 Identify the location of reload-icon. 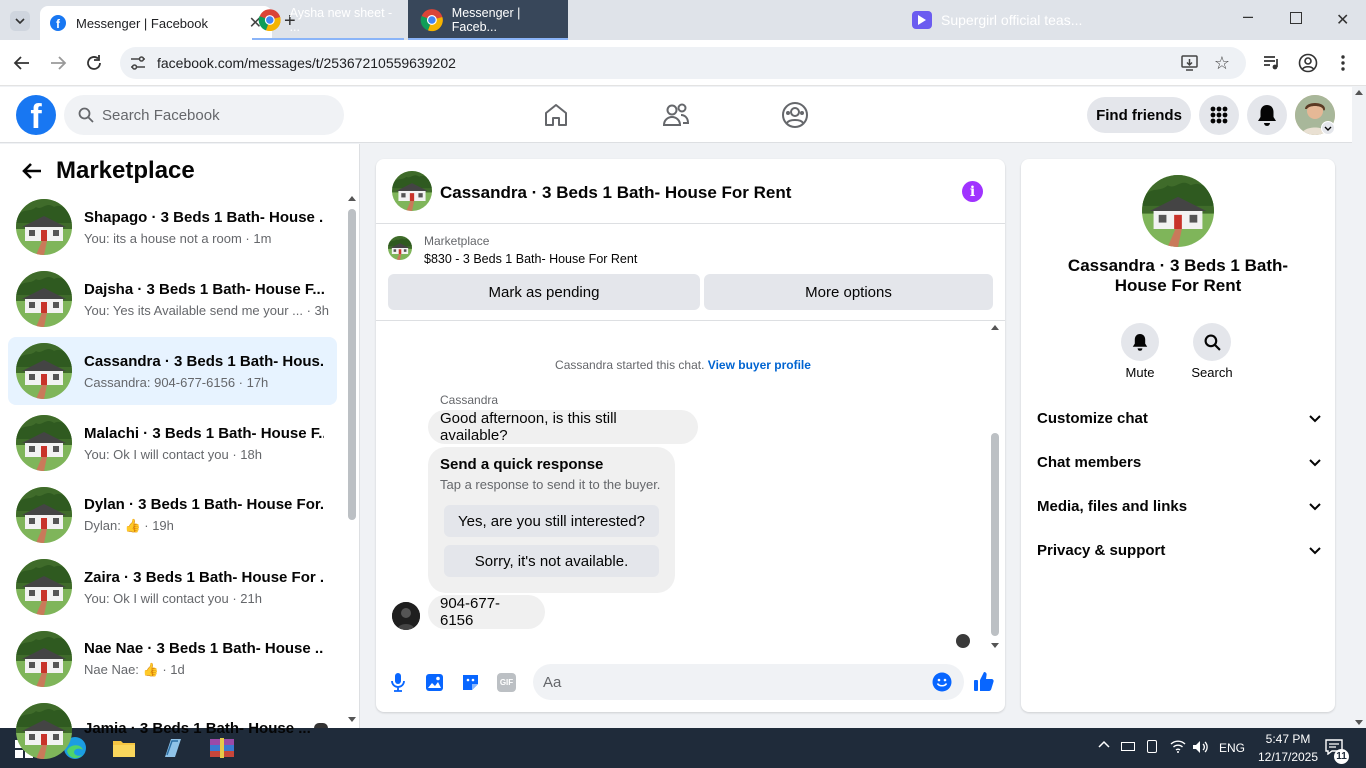
(94, 63).